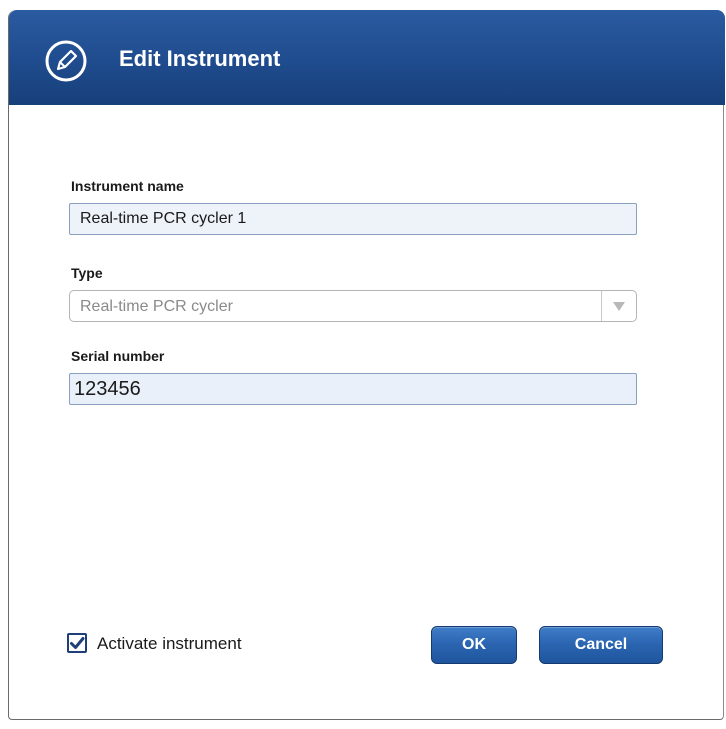 Image resolution: width=726 pixels, height=729 pixels. I want to click on type-select: Real-time PCR cycler, so click(353, 306).